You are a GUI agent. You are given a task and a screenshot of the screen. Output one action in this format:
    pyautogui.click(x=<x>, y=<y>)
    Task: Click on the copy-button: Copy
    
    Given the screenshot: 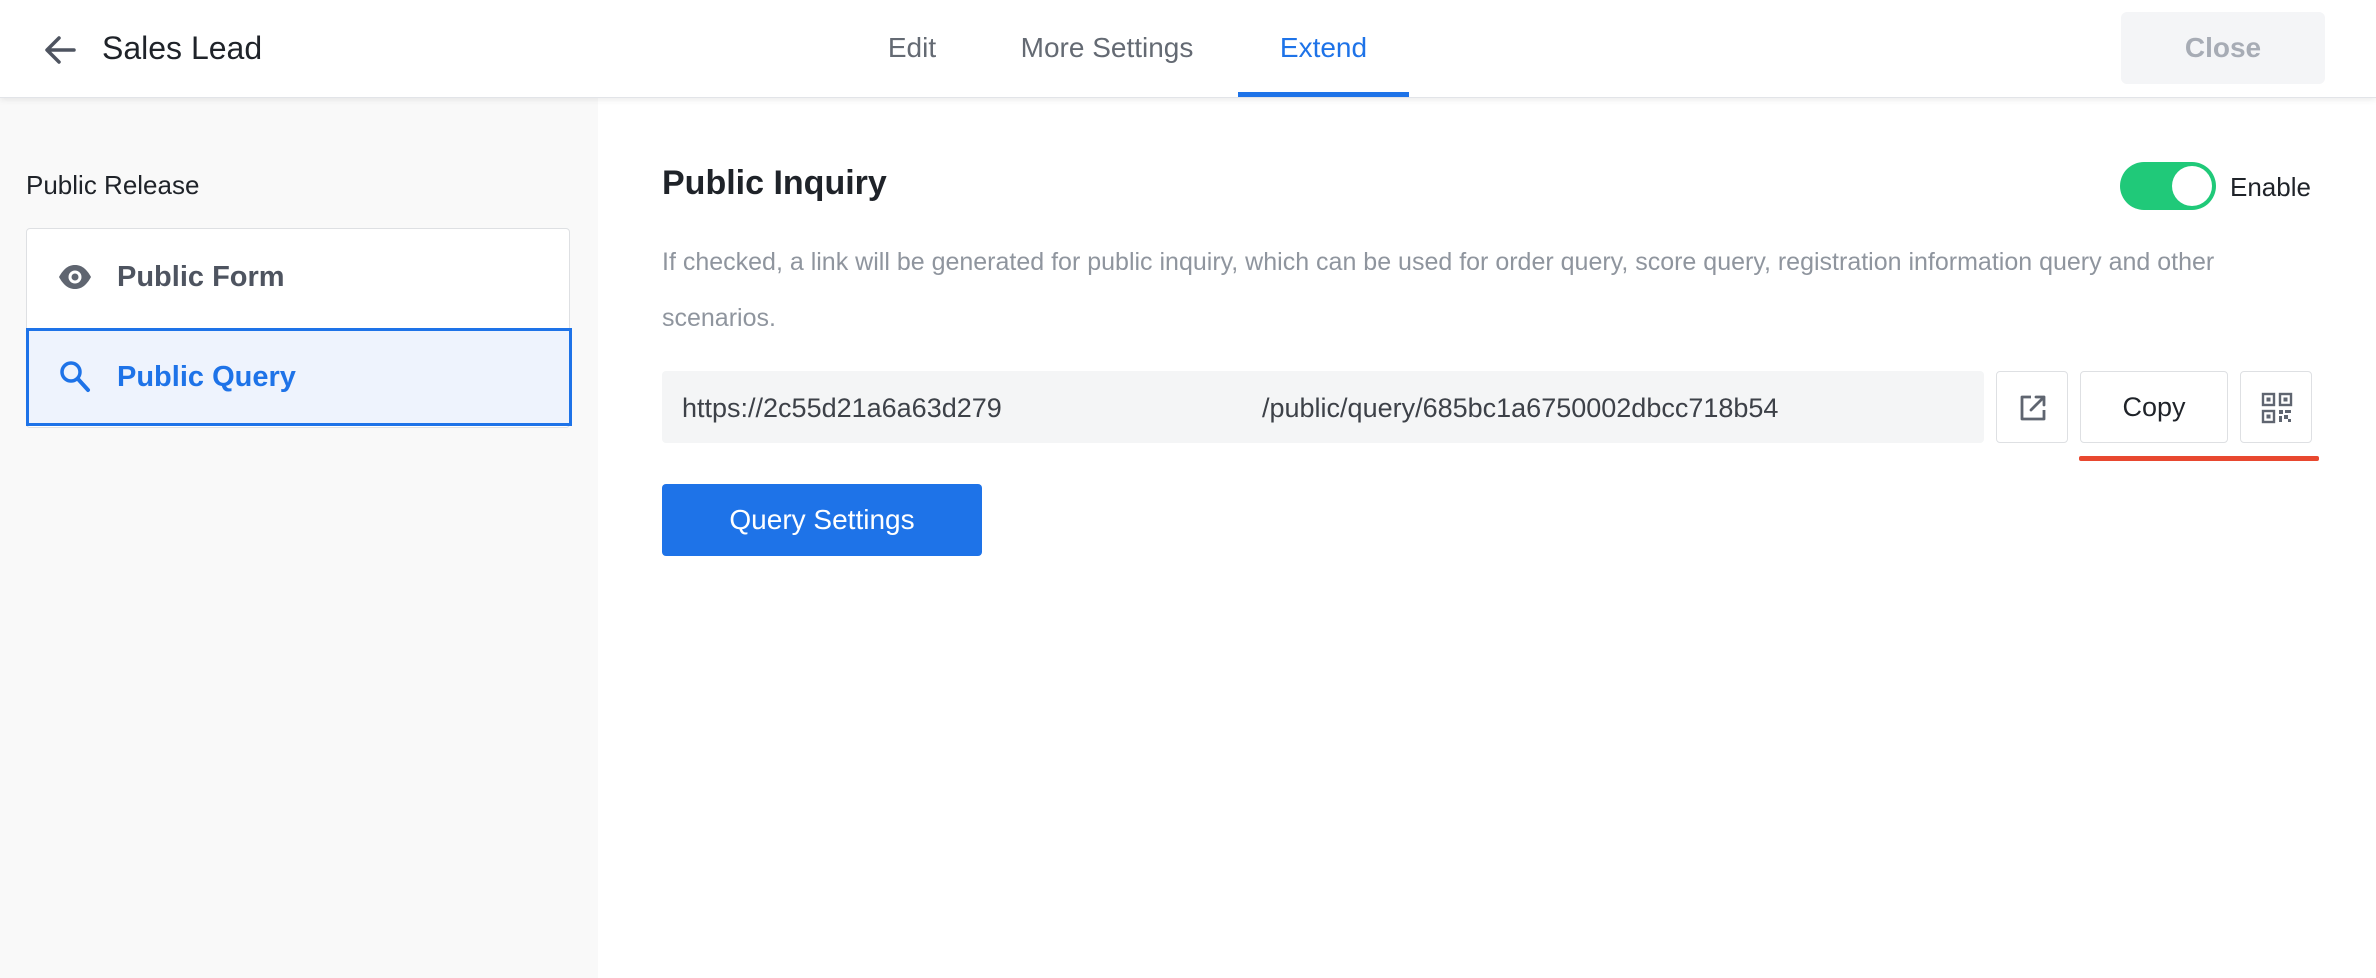 What is the action you would take?
    pyautogui.click(x=2154, y=407)
    